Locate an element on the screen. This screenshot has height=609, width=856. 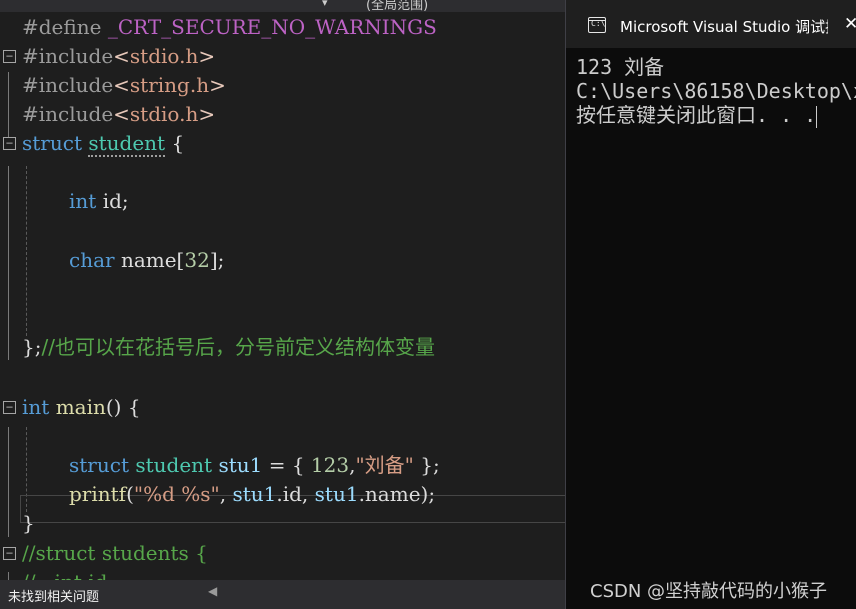
code-line: − struct student { is located at coordinates (282, 143).